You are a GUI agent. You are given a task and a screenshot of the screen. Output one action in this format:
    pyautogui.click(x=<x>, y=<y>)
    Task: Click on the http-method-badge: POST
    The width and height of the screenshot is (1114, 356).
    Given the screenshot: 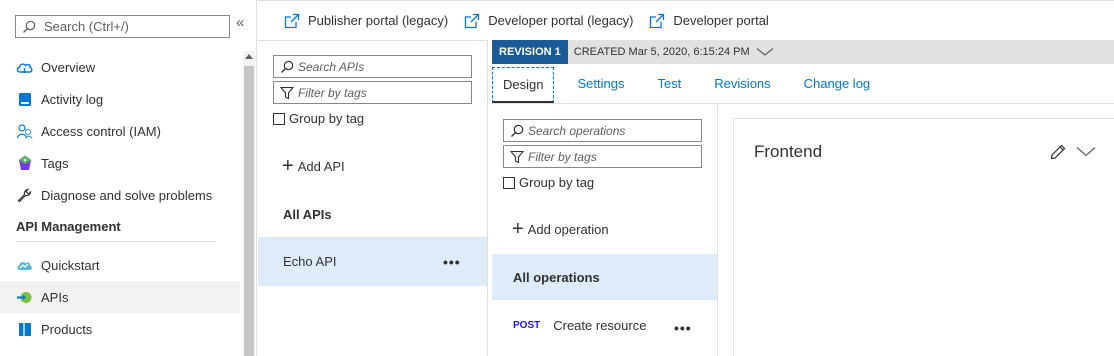 What is the action you would take?
    pyautogui.click(x=527, y=325)
    